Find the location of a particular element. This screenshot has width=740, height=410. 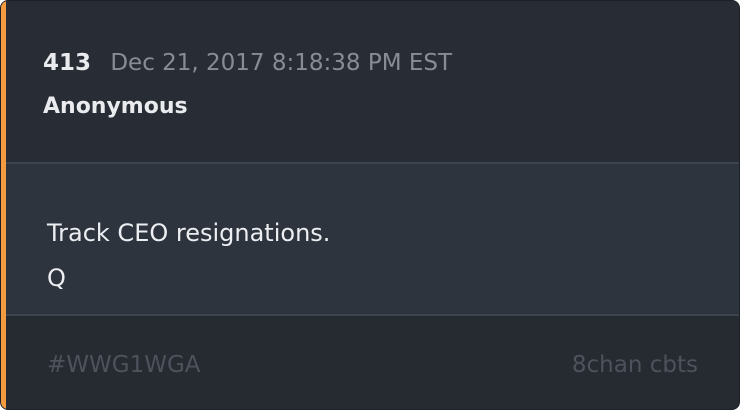

post-message: Track CEO resignations. Q is located at coordinates (188, 256).